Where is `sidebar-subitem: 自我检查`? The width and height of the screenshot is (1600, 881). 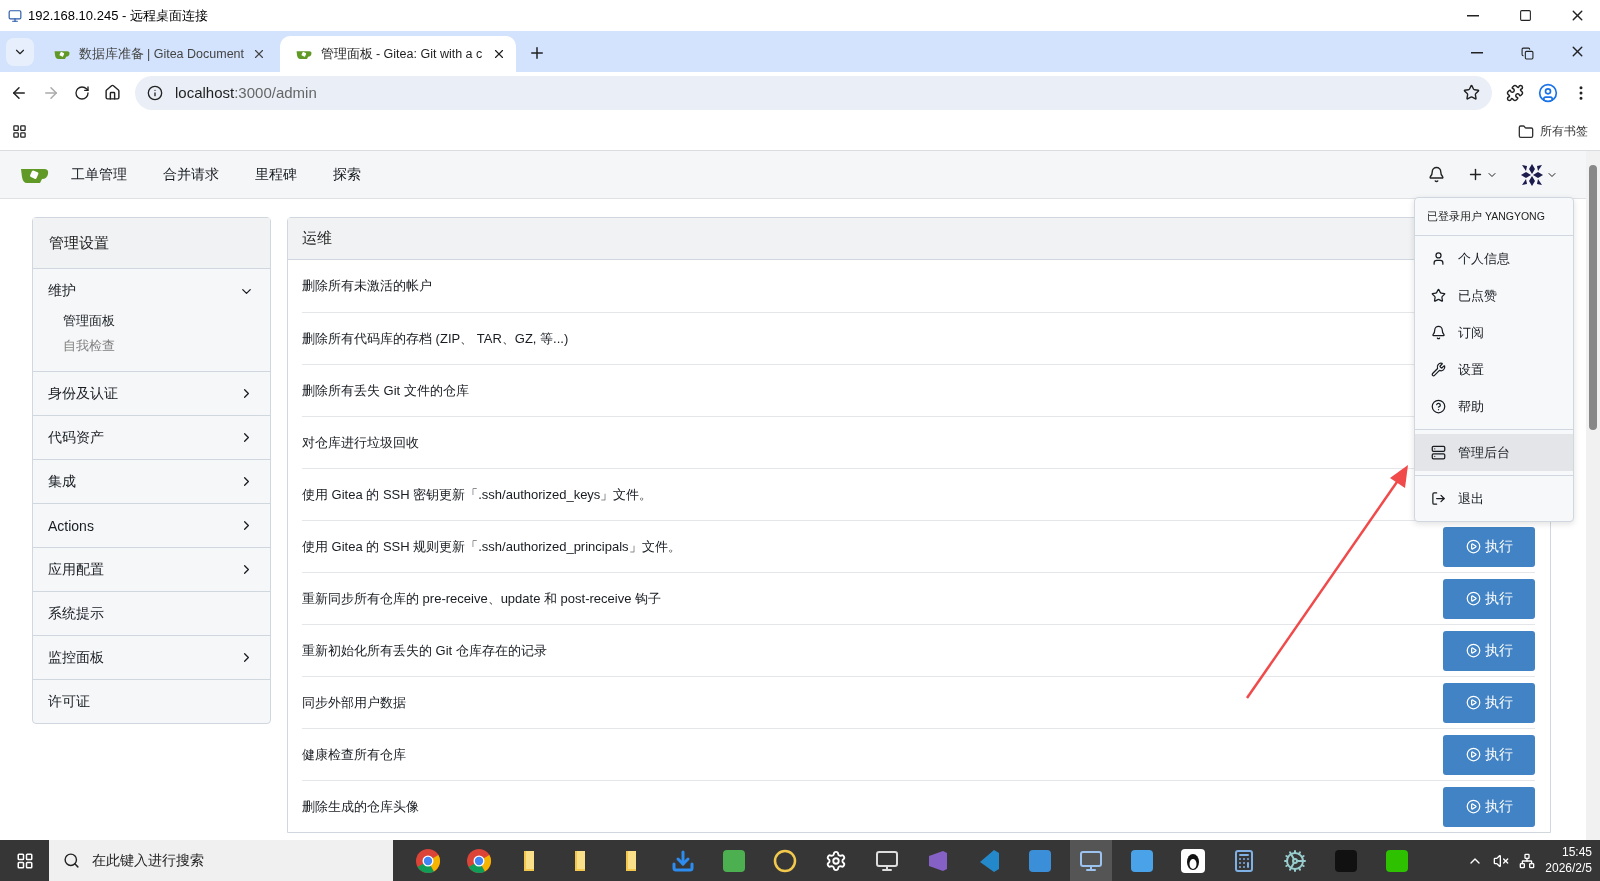 sidebar-subitem: 自我检查 is located at coordinates (166, 346).